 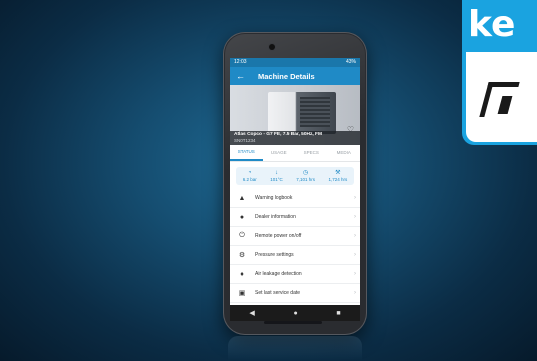 I want to click on compressor-grille, so click(x=315, y=112).